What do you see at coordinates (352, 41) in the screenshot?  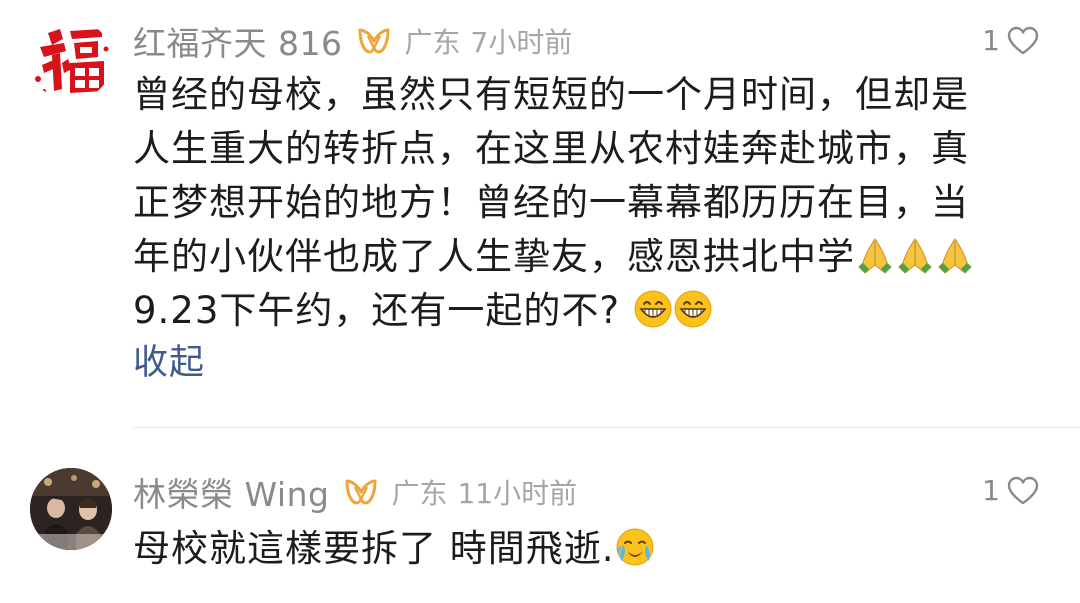 I see `comment-header: 红福齐天 816 广东 7小时前` at bounding box center [352, 41].